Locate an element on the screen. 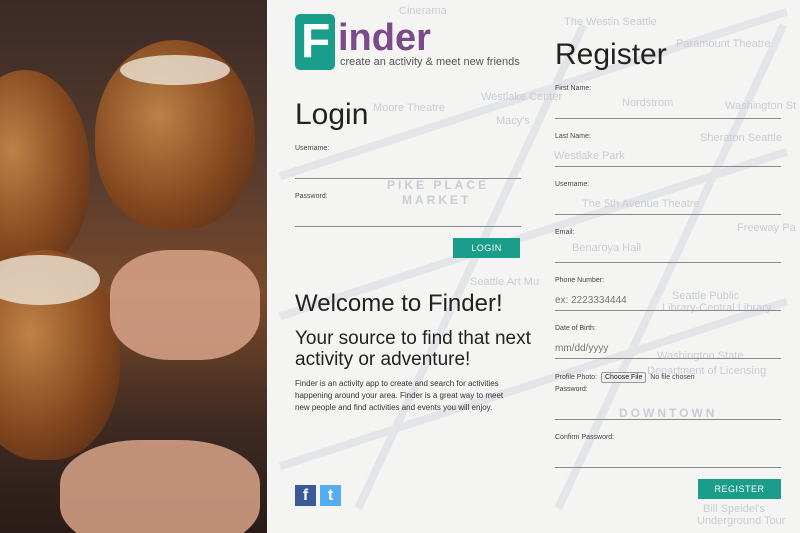  register-username-input is located at coordinates (668, 204).